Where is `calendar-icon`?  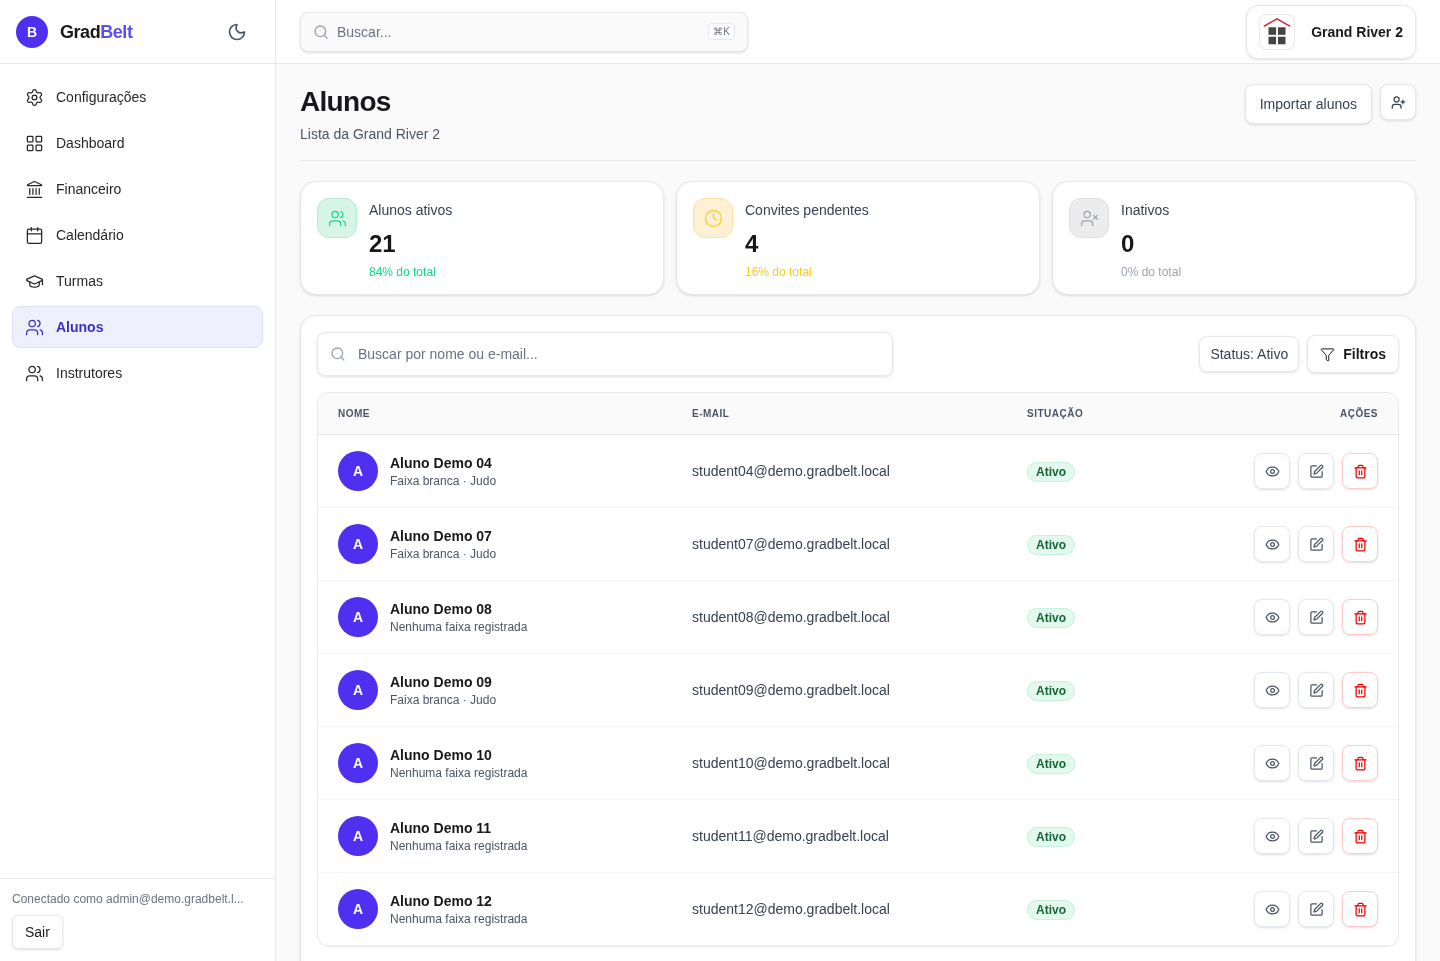 calendar-icon is located at coordinates (34, 235).